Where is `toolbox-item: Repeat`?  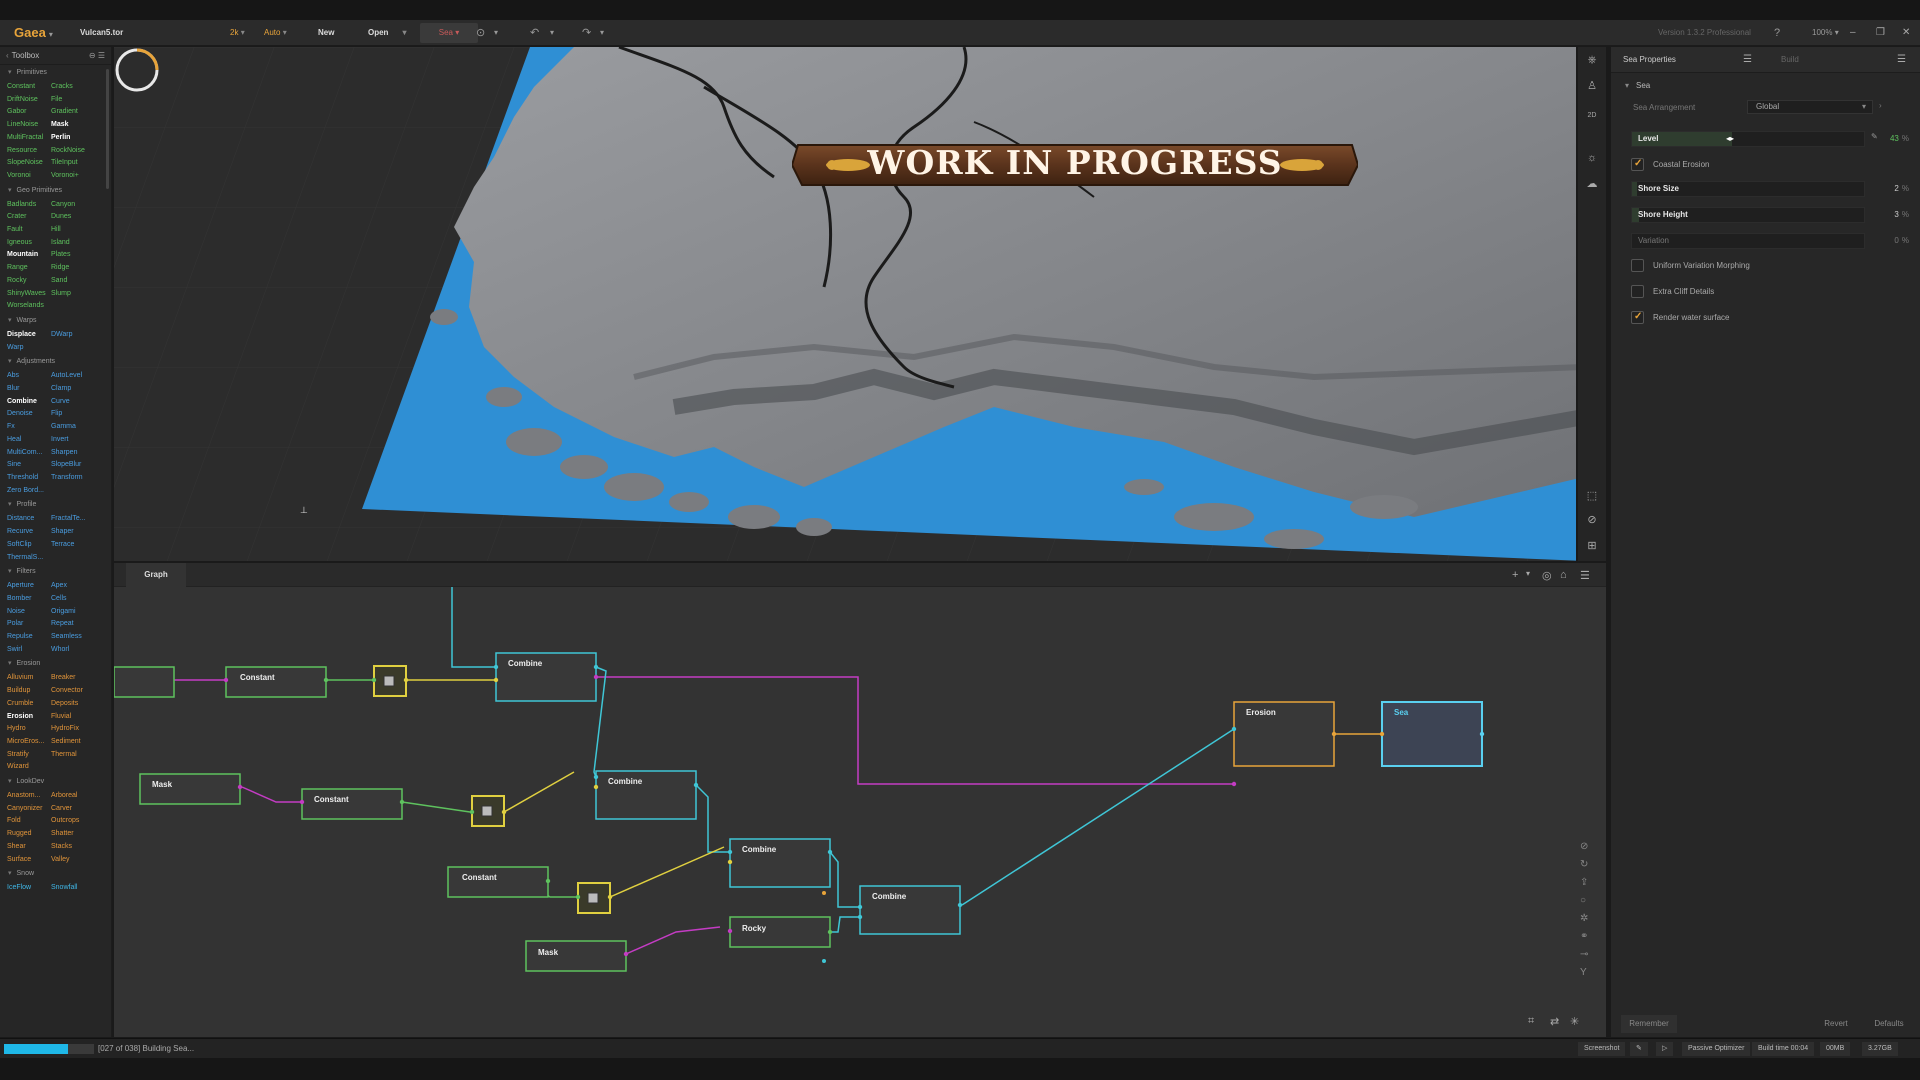 toolbox-item: Repeat is located at coordinates (81, 624).